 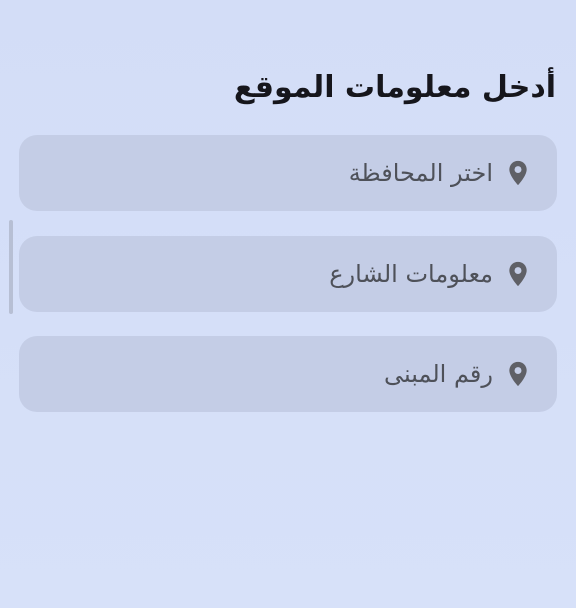 What do you see at coordinates (394, 87) in the screenshot?
I see `page-title: أدخل معلومات الموقع` at bounding box center [394, 87].